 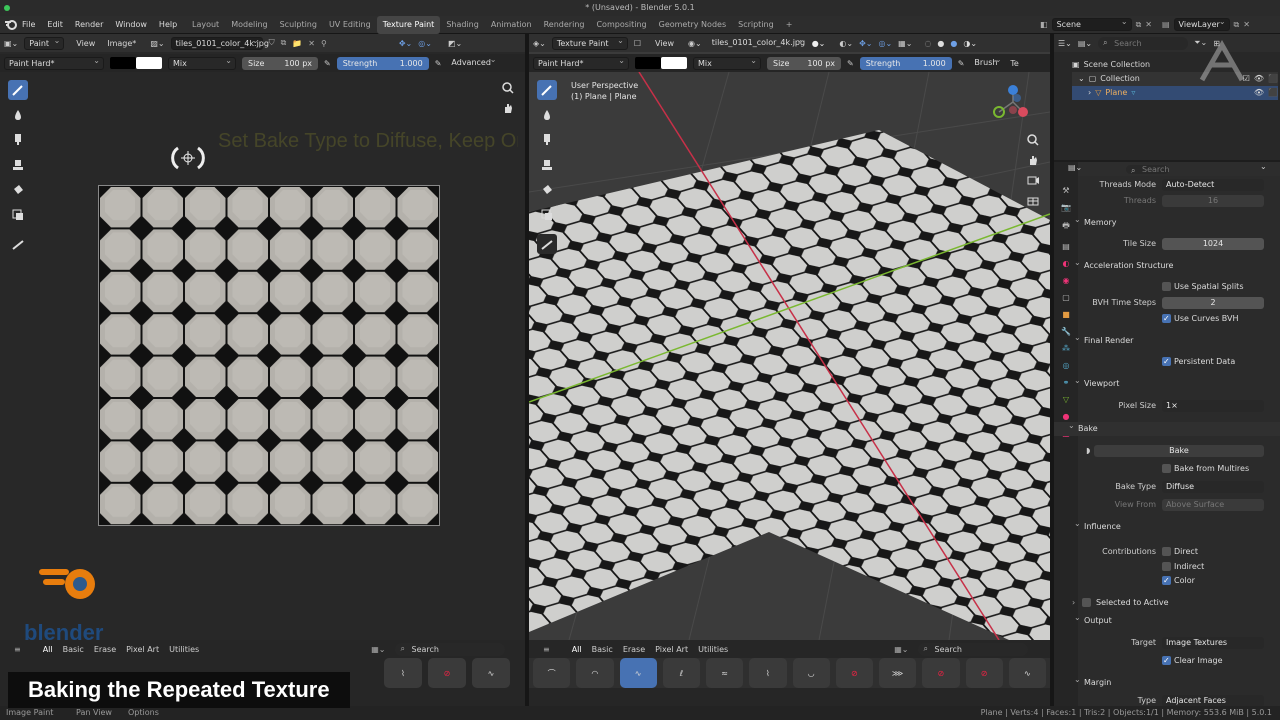 What do you see at coordinates (757, 42) in the screenshot?
I see `viewport-image-name: tiles_0101_color_4k.jpg` at bounding box center [757, 42].